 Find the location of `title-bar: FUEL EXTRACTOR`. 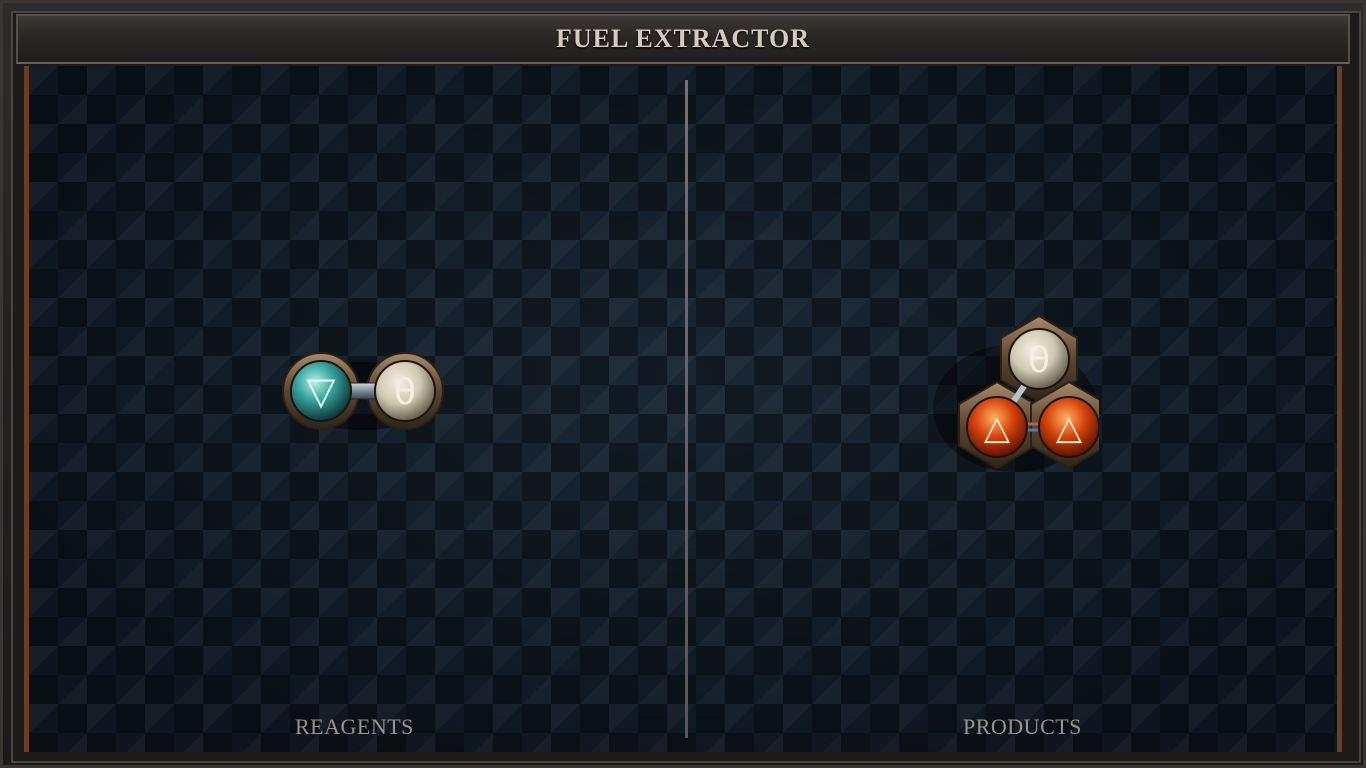

title-bar: FUEL EXTRACTOR is located at coordinates (683, 39).